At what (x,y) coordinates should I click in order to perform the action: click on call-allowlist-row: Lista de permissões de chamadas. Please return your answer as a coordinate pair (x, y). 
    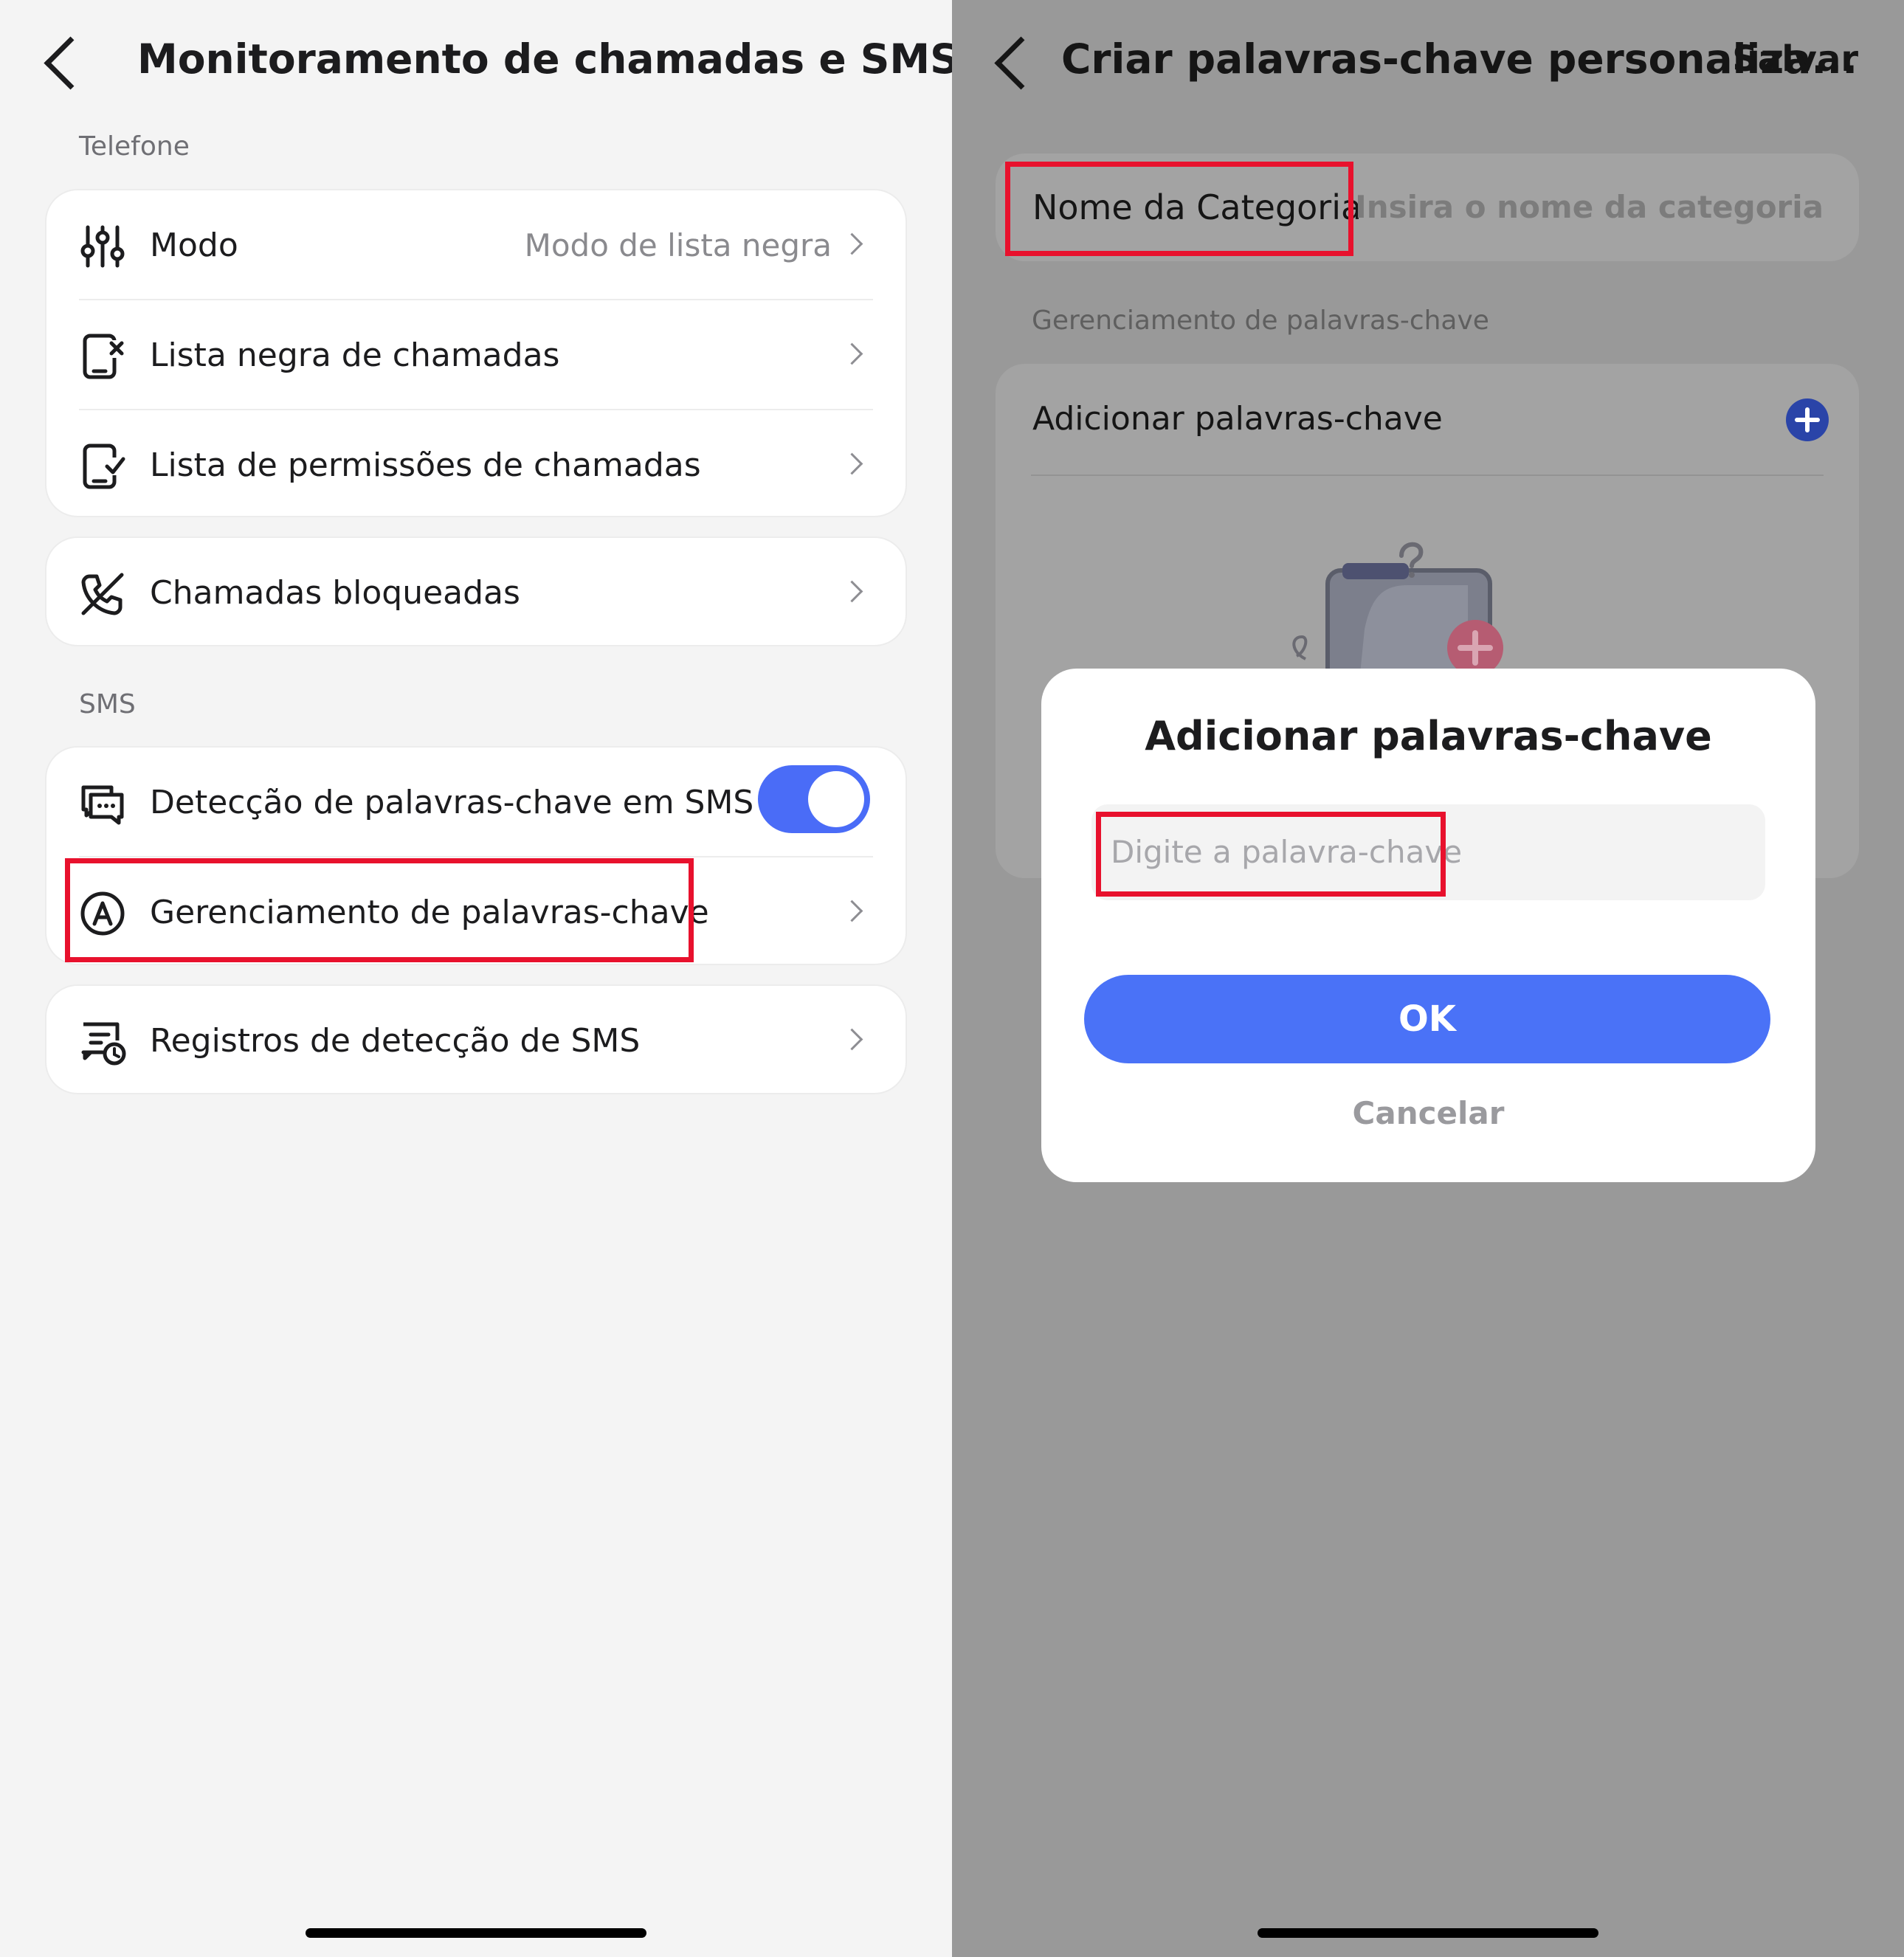
    Looking at the image, I should click on (476, 465).